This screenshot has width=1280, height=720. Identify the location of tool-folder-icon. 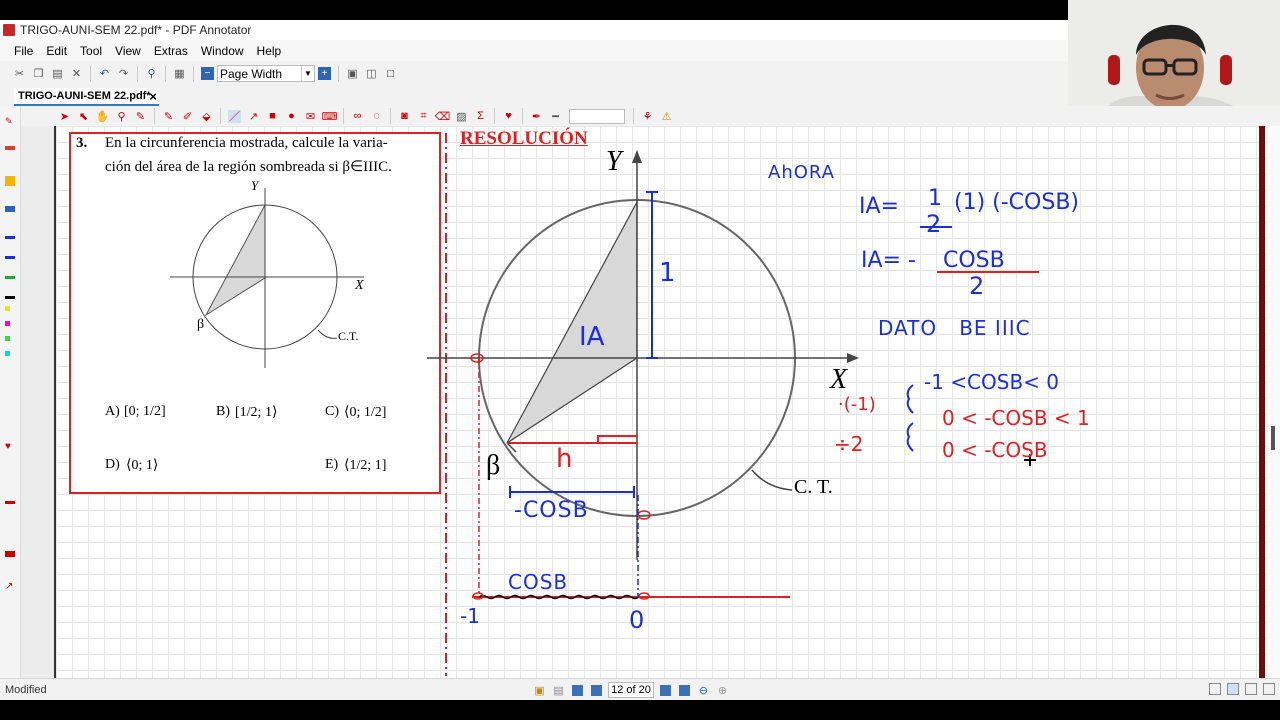
(10, 181).